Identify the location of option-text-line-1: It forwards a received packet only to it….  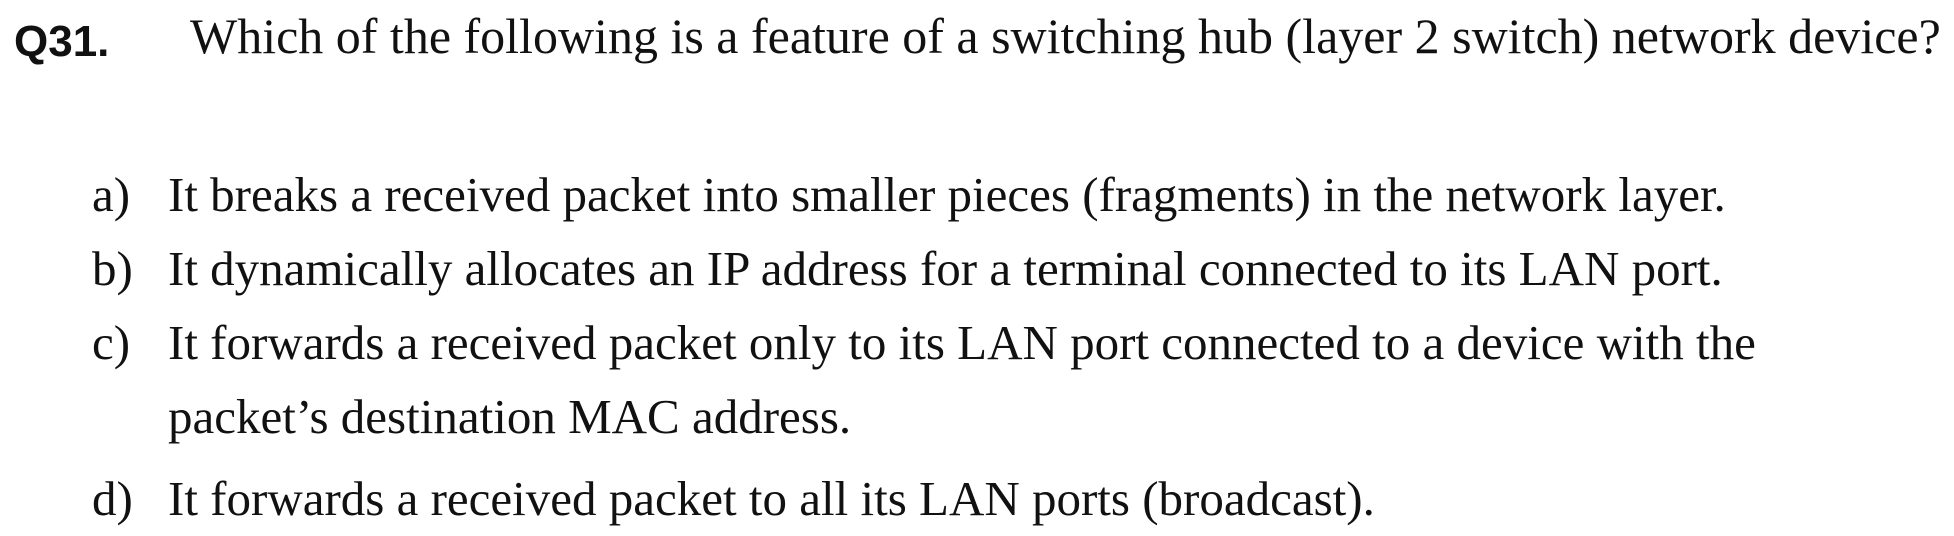
(962, 342).